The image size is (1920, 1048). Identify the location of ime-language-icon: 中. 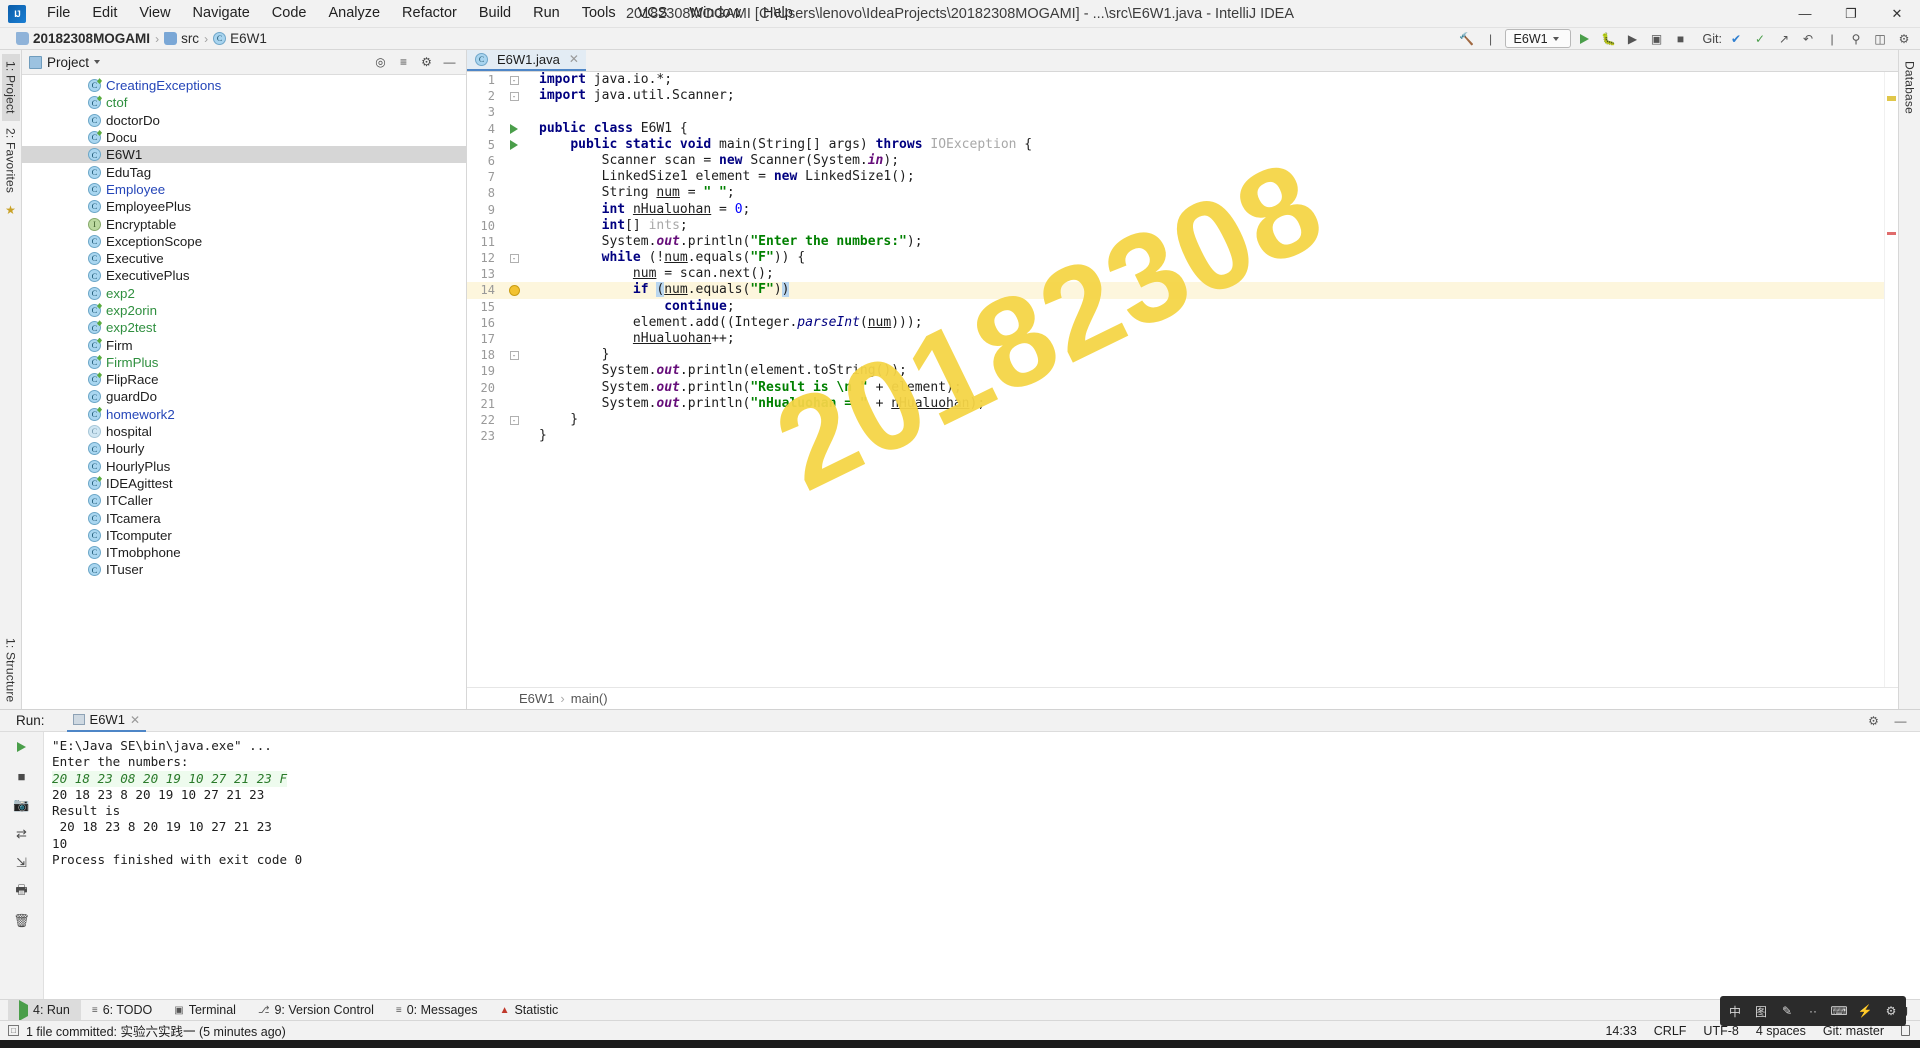
(1735, 1011).